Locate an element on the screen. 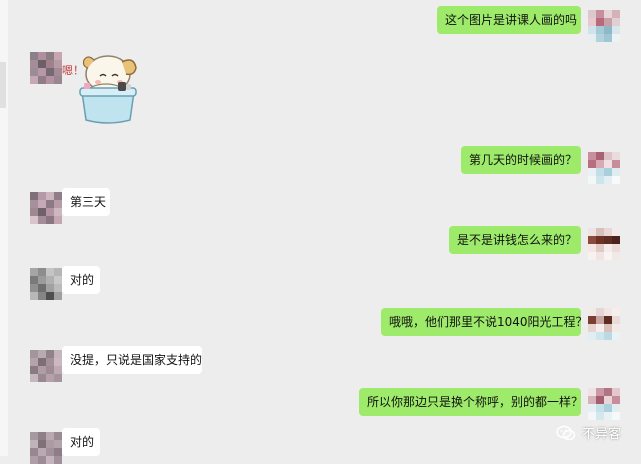 The width and height of the screenshot is (641, 464). message-bubble: 这个图片是讲课人画的吗 is located at coordinates (509, 20).